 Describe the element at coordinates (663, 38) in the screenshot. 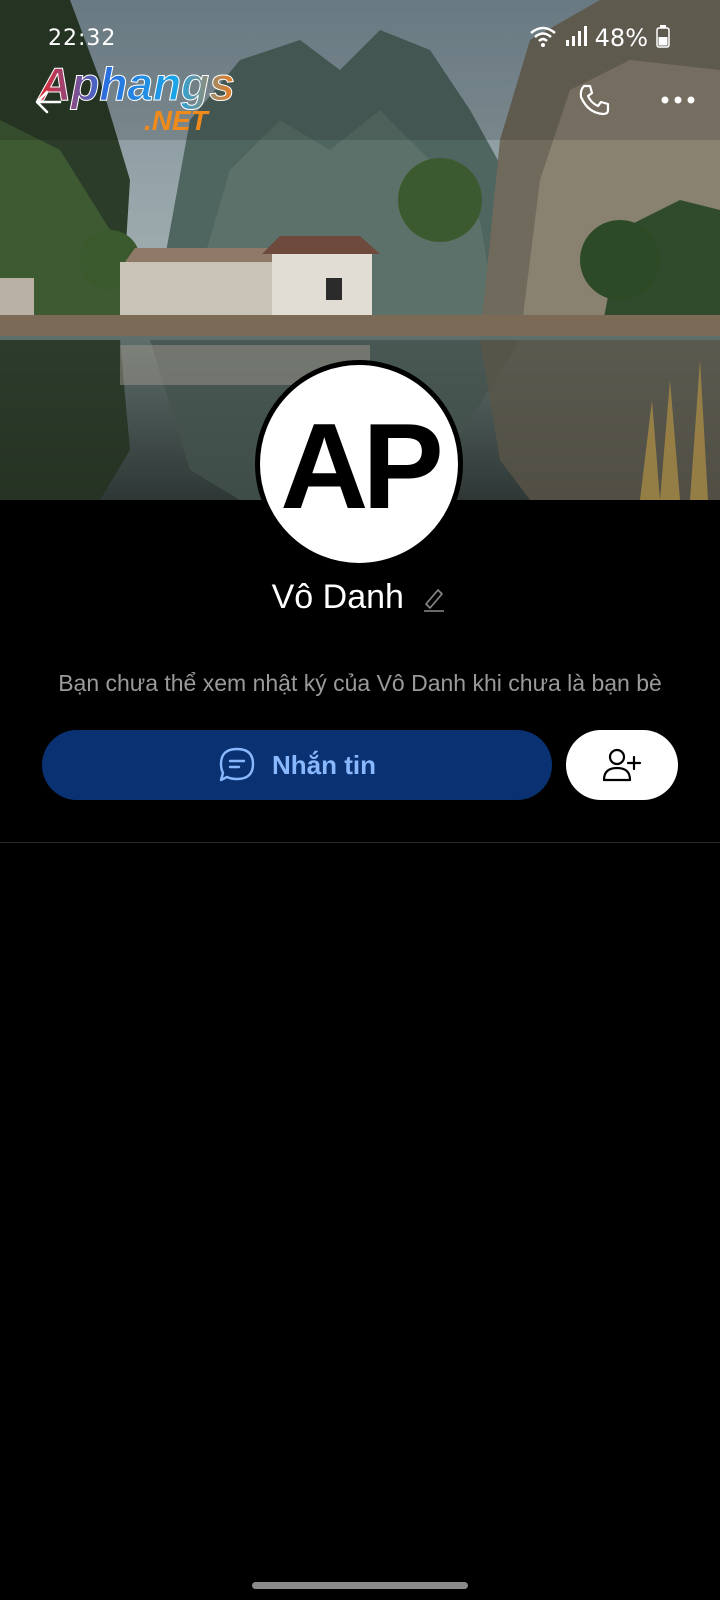

I see `battery-icon` at that location.